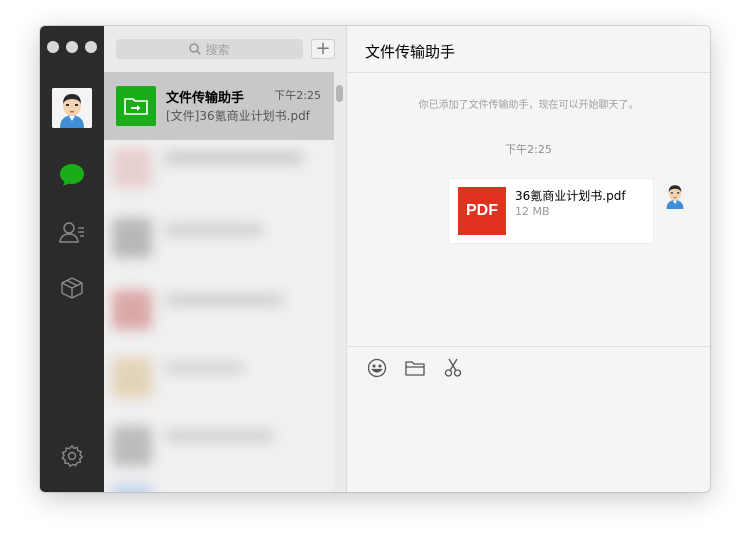 The height and width of the screenshot is (534, 750). What do you see at coordinates (72, 232) in the screenshot?
I see `contacts-icon` at bounding box center [72, 232].